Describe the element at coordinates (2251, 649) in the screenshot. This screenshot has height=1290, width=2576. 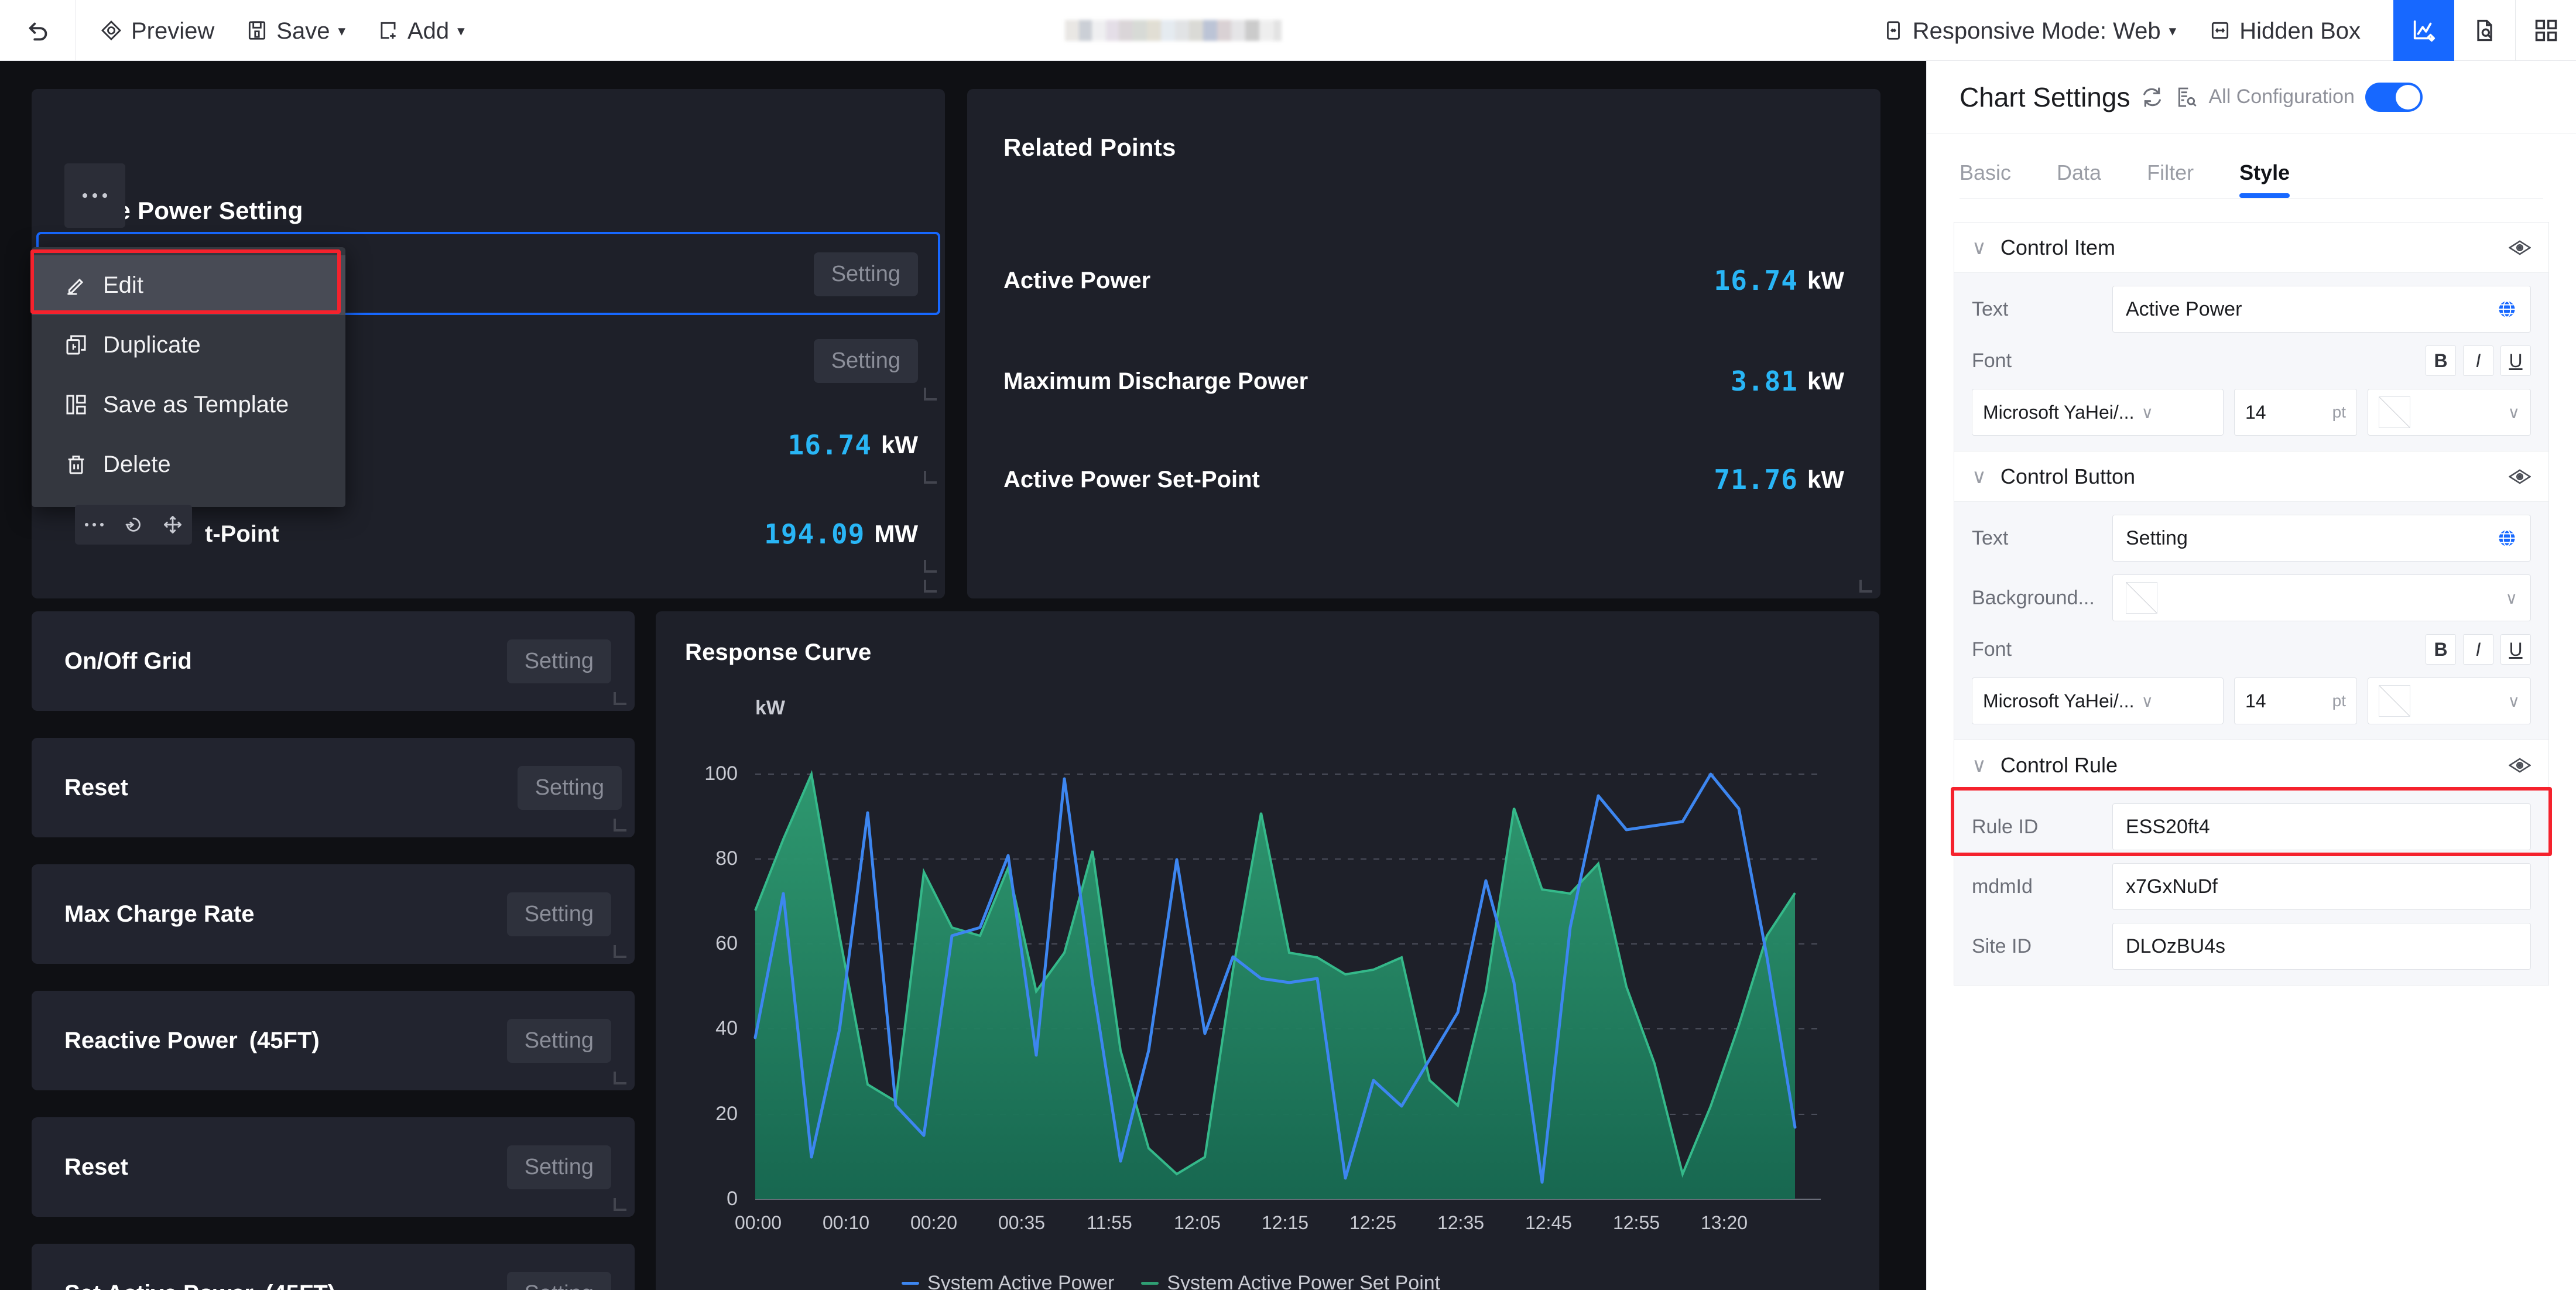
I see `field-row-font: Font B I U` at that location.